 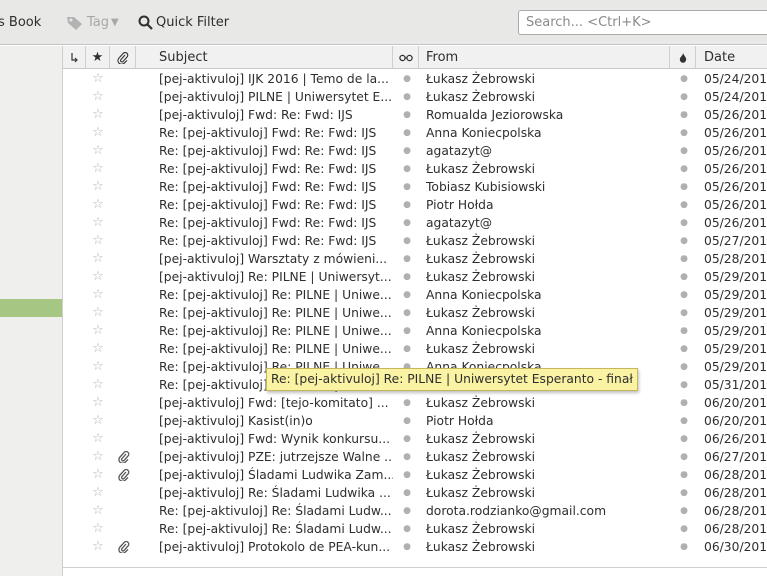 I want to click on read-column-header, so click(x=406, y=57).